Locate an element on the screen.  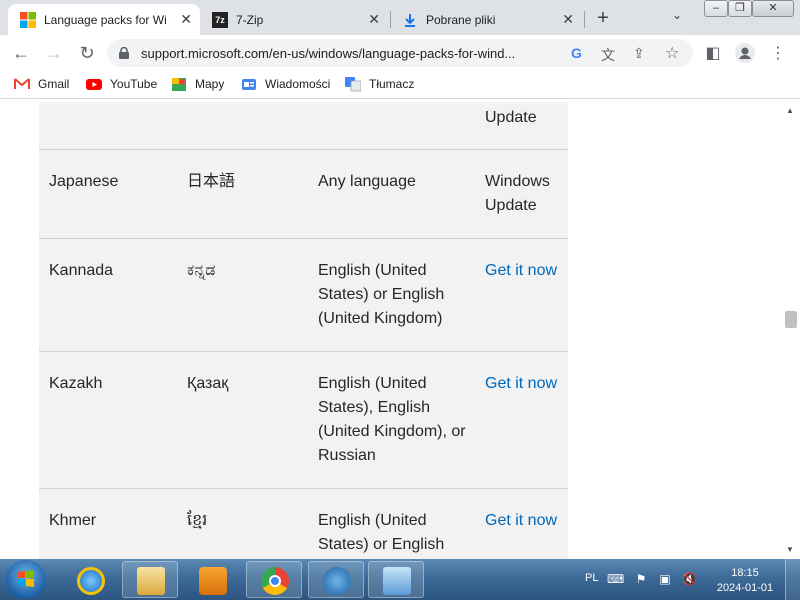
table-cell-get: Update is located at coordinates (511, 117).